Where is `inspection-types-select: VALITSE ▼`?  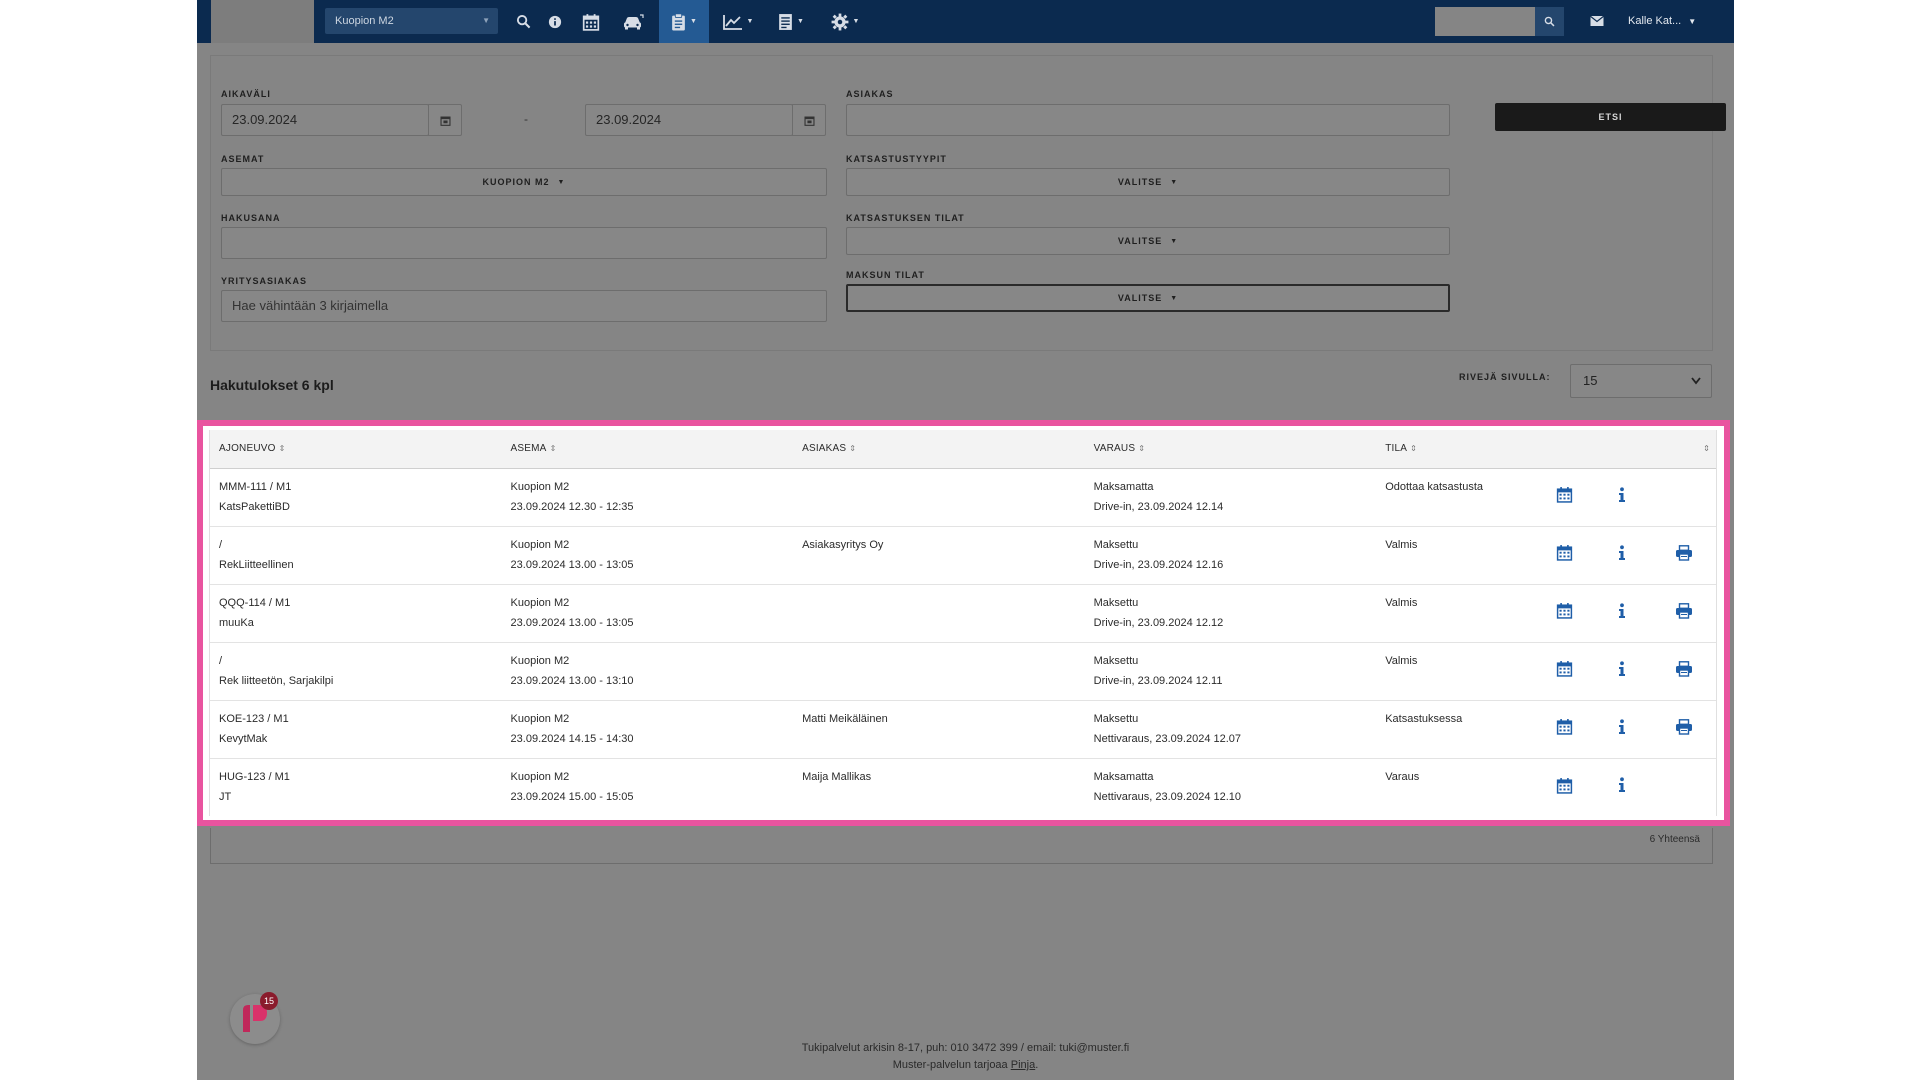
inspection-types-select: VALITSE ▼ is located at coordinates (1148, 182).